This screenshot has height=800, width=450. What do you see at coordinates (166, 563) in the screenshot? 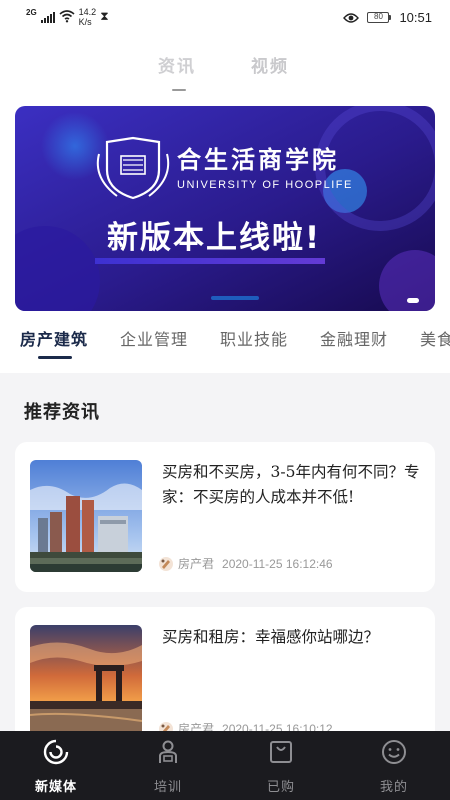
I see `author-avatar-icon` at bounding box center [166, 563].